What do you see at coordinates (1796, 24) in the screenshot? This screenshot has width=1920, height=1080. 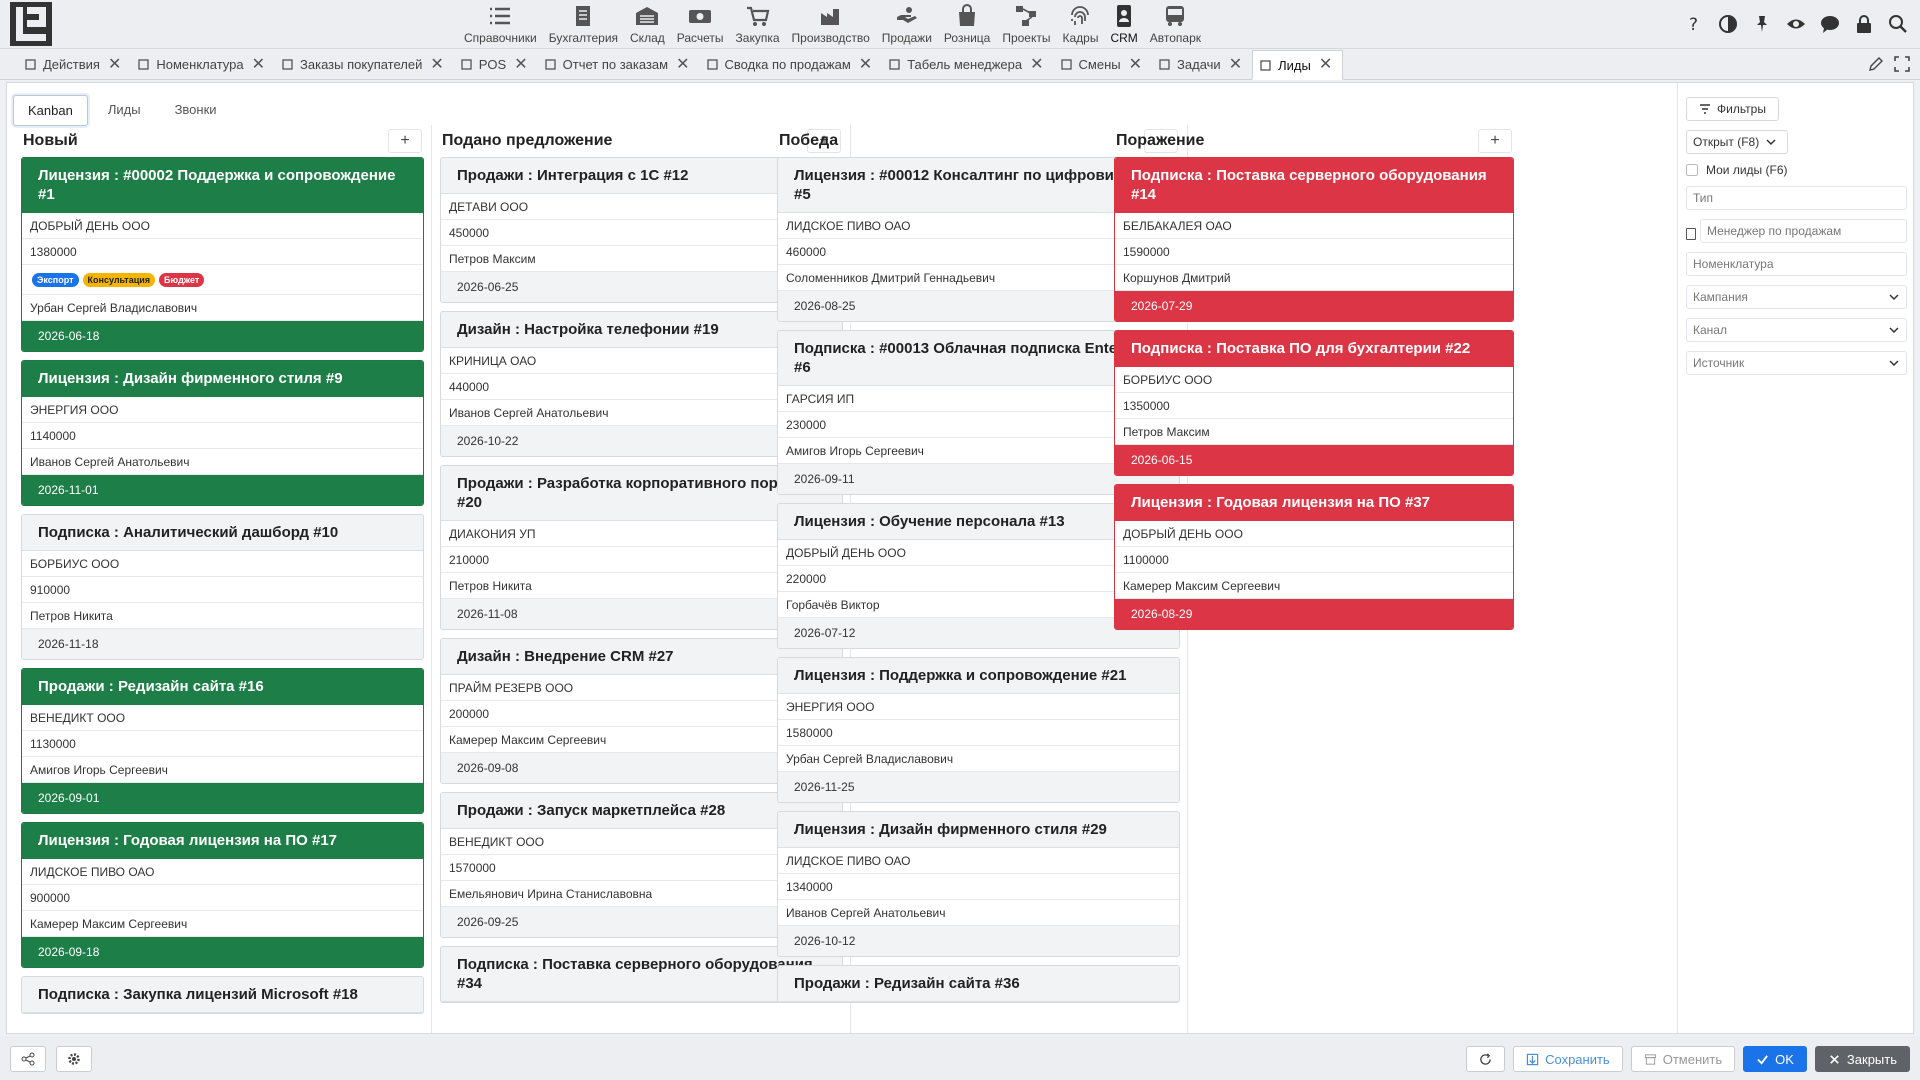 I see `eye-icon` at bounding box center [1796, 24].